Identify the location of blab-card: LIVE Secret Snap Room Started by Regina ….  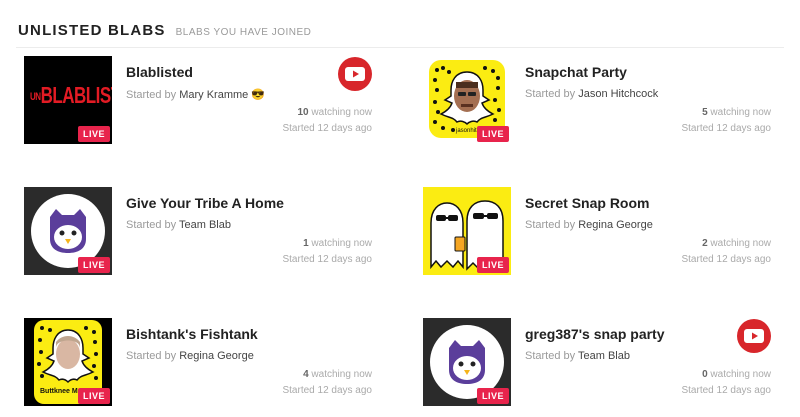
(603, 232).